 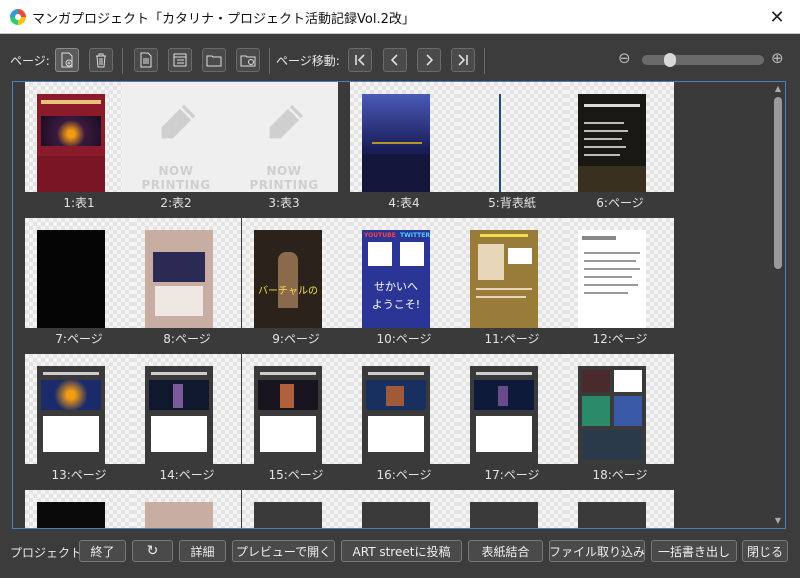 What do you see at coordinates (404, 475) in the screenshot?
I see `page-label: 16:ページ` at bounding box center [404, 475].